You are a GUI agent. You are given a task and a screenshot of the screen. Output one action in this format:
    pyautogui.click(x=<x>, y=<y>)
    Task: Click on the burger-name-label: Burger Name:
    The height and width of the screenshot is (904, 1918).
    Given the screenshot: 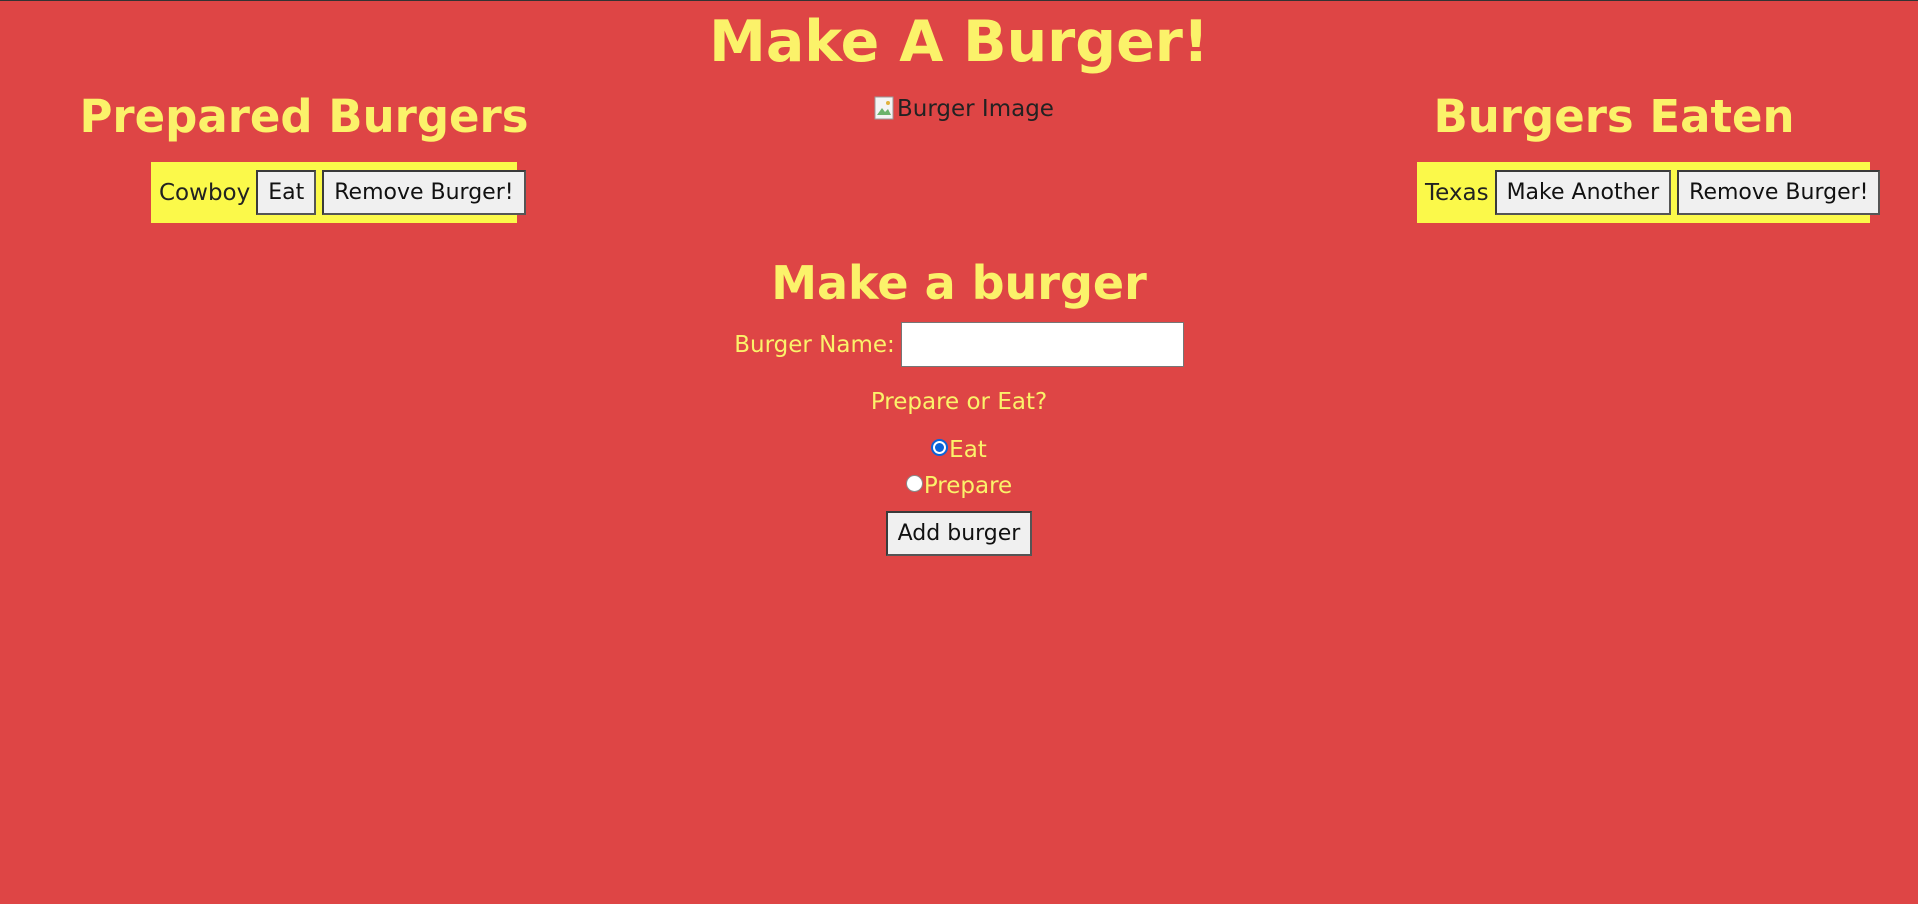 What is the action you would take?
    pyautogui.click(x=814, y=344)
    